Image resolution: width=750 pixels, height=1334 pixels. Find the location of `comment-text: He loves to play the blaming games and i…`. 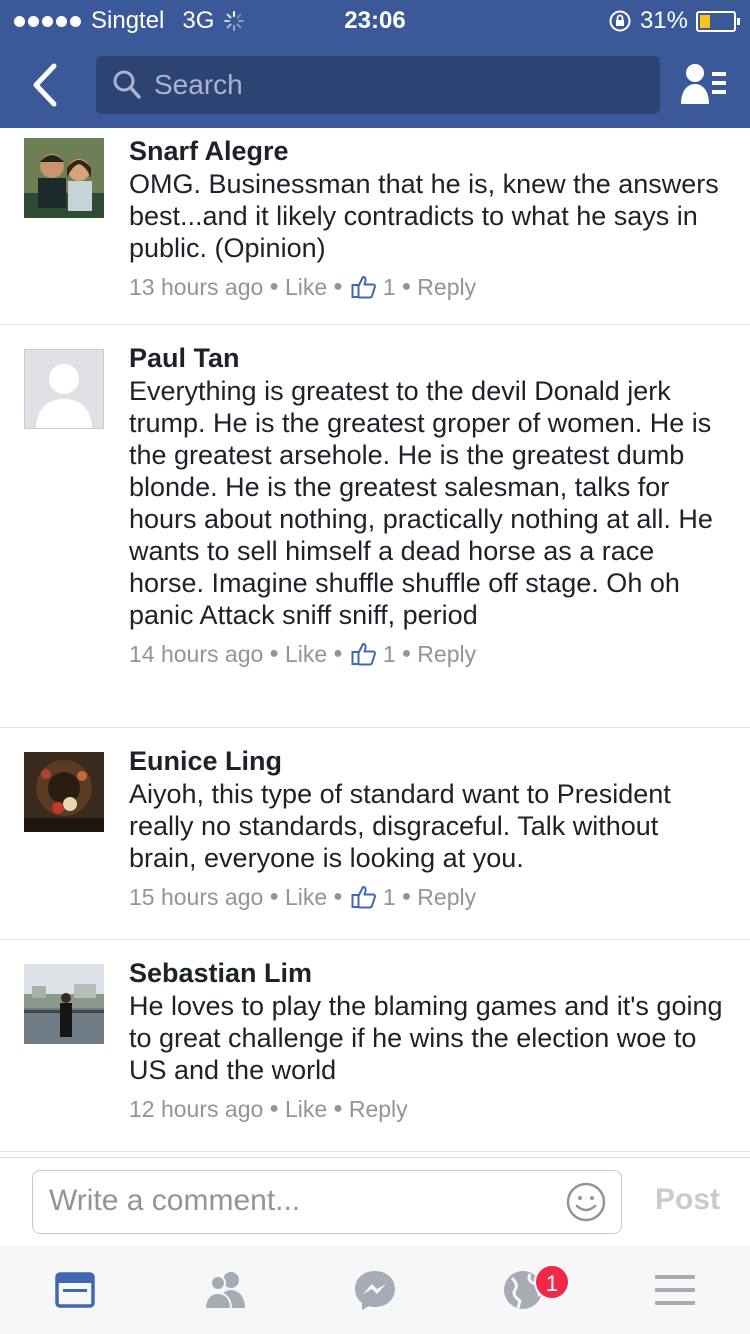

comment-text: He loves to play the blaming games and i… is located at coordinates (426, 1038).